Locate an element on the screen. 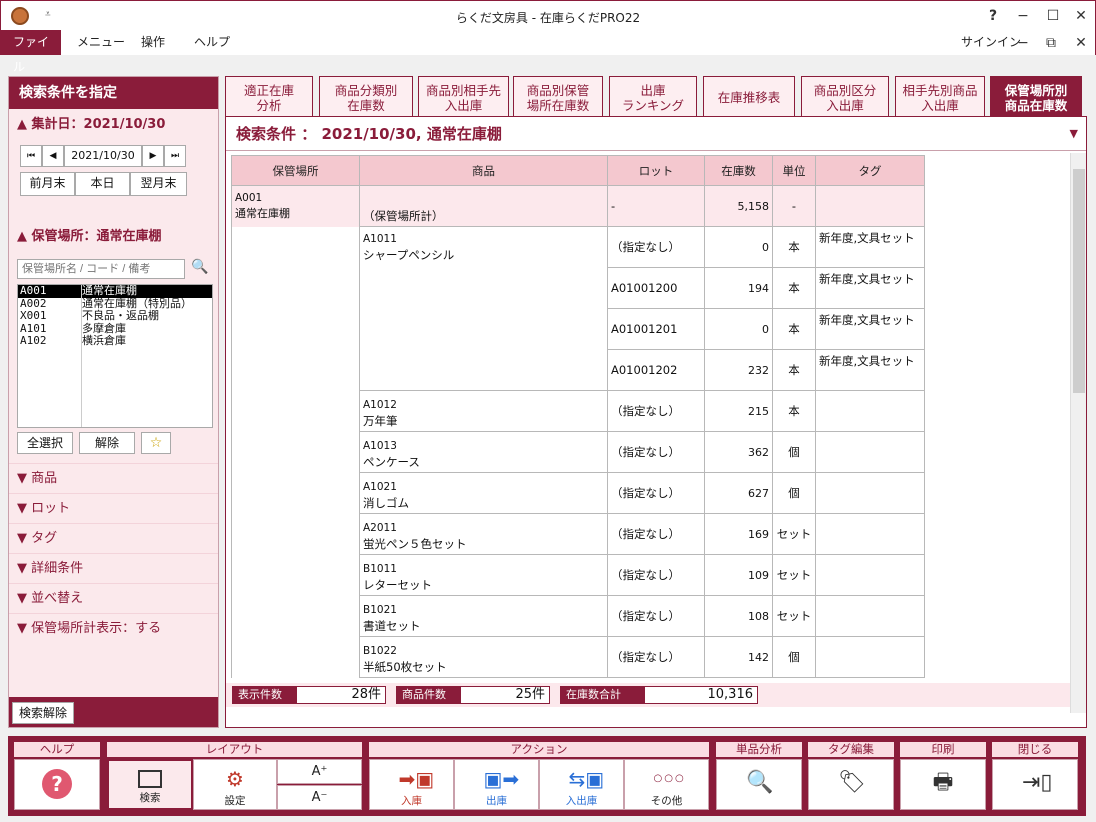  product-cell: B1011 レターセット is located at coordinates (483, 575).